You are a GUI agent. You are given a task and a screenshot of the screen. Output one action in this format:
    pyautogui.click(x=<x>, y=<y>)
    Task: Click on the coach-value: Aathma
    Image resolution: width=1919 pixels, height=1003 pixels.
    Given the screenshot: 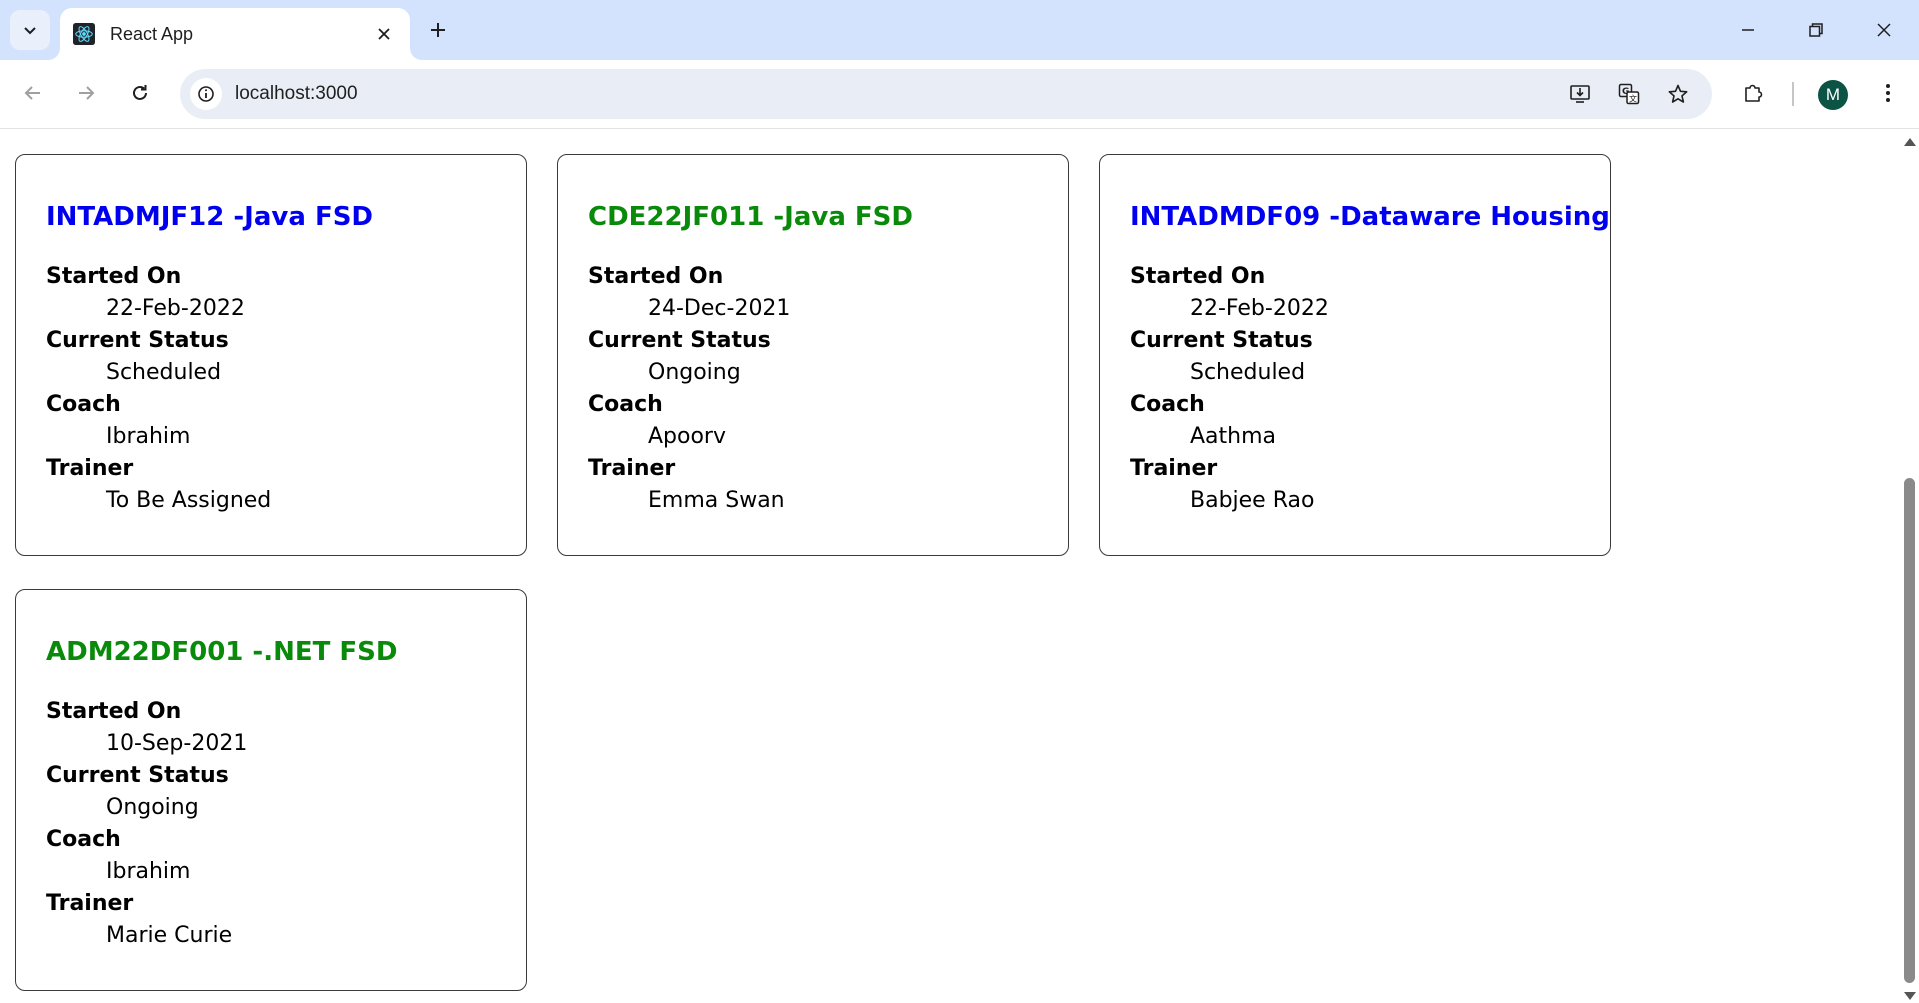 What is the action you would take?
    pyautogui.click(x=1233, y=436)
    